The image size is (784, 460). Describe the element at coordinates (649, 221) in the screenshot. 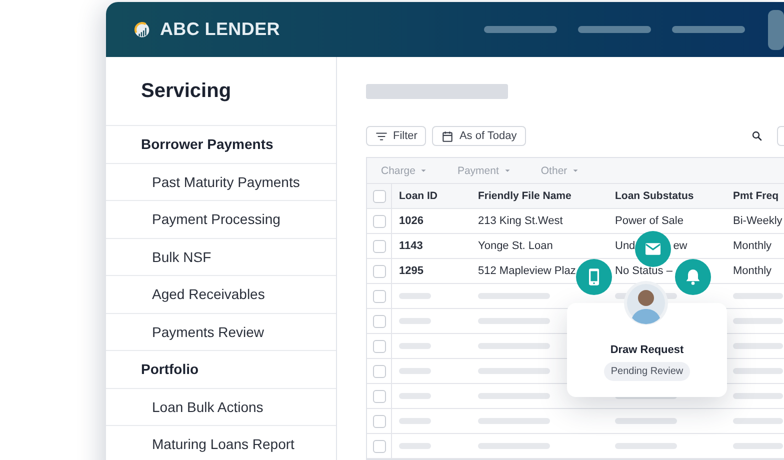

I see `table-cell-text: Power of Sale` at that location.